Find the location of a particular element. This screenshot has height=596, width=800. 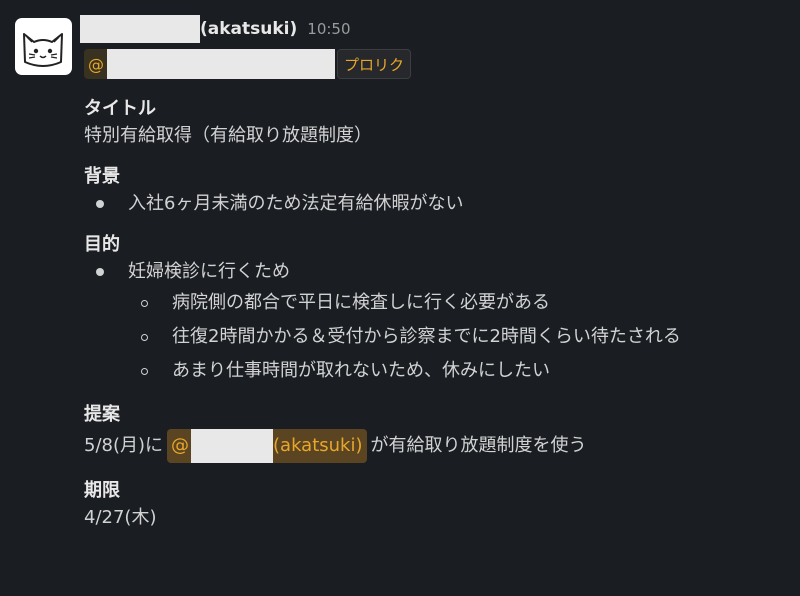

inline-user-mention: @ (akatsuki) is located at coordinates (267, 446).